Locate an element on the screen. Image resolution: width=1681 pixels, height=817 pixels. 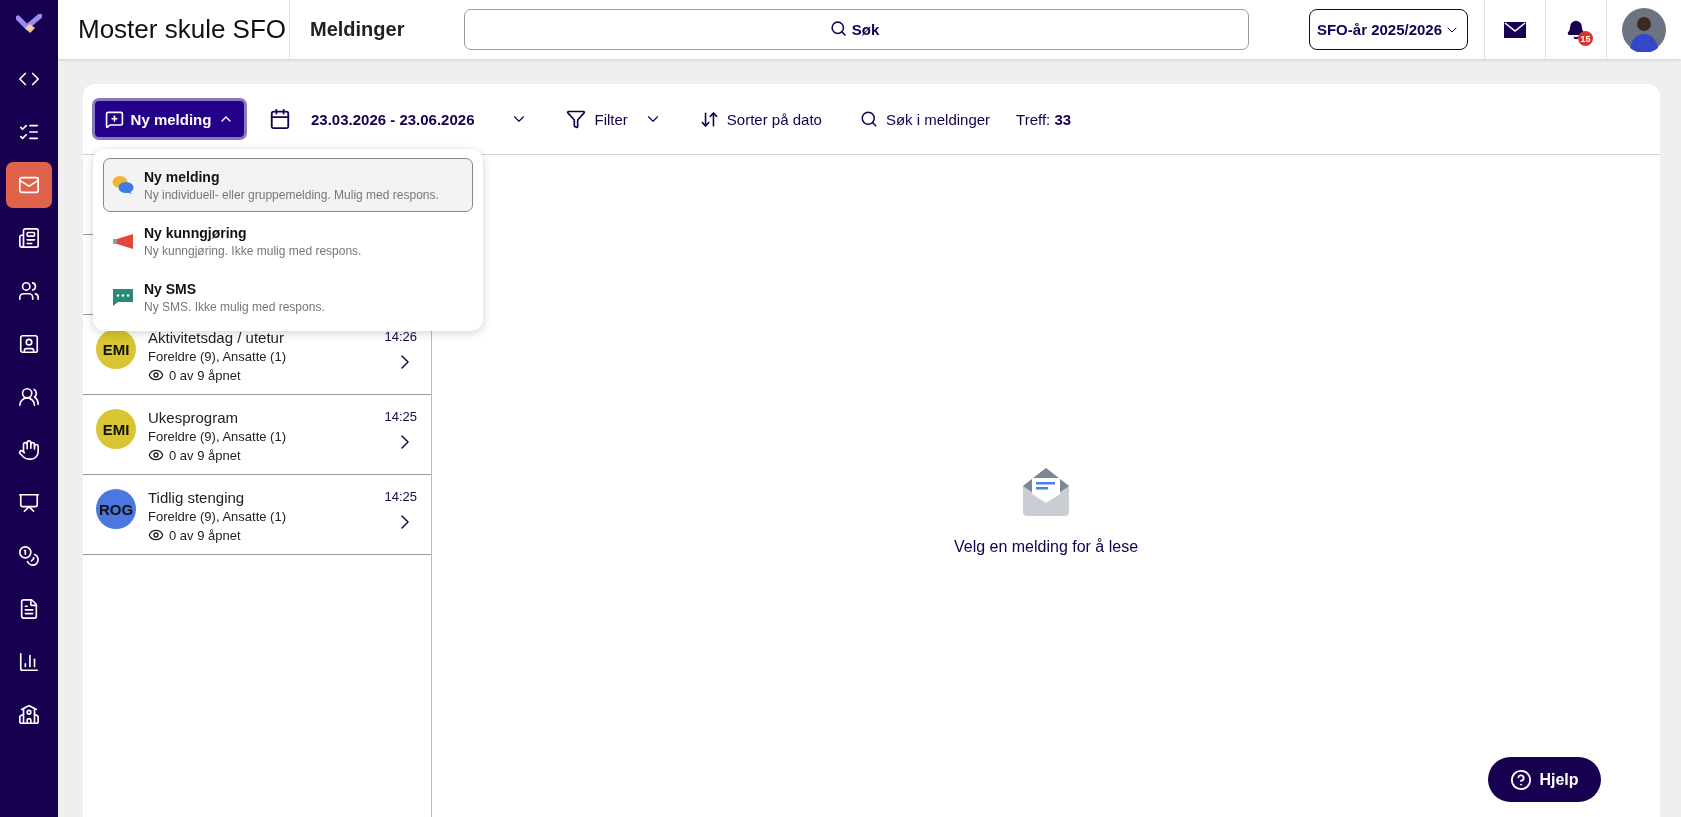
sms-icon is located at coordinates (123, 297).